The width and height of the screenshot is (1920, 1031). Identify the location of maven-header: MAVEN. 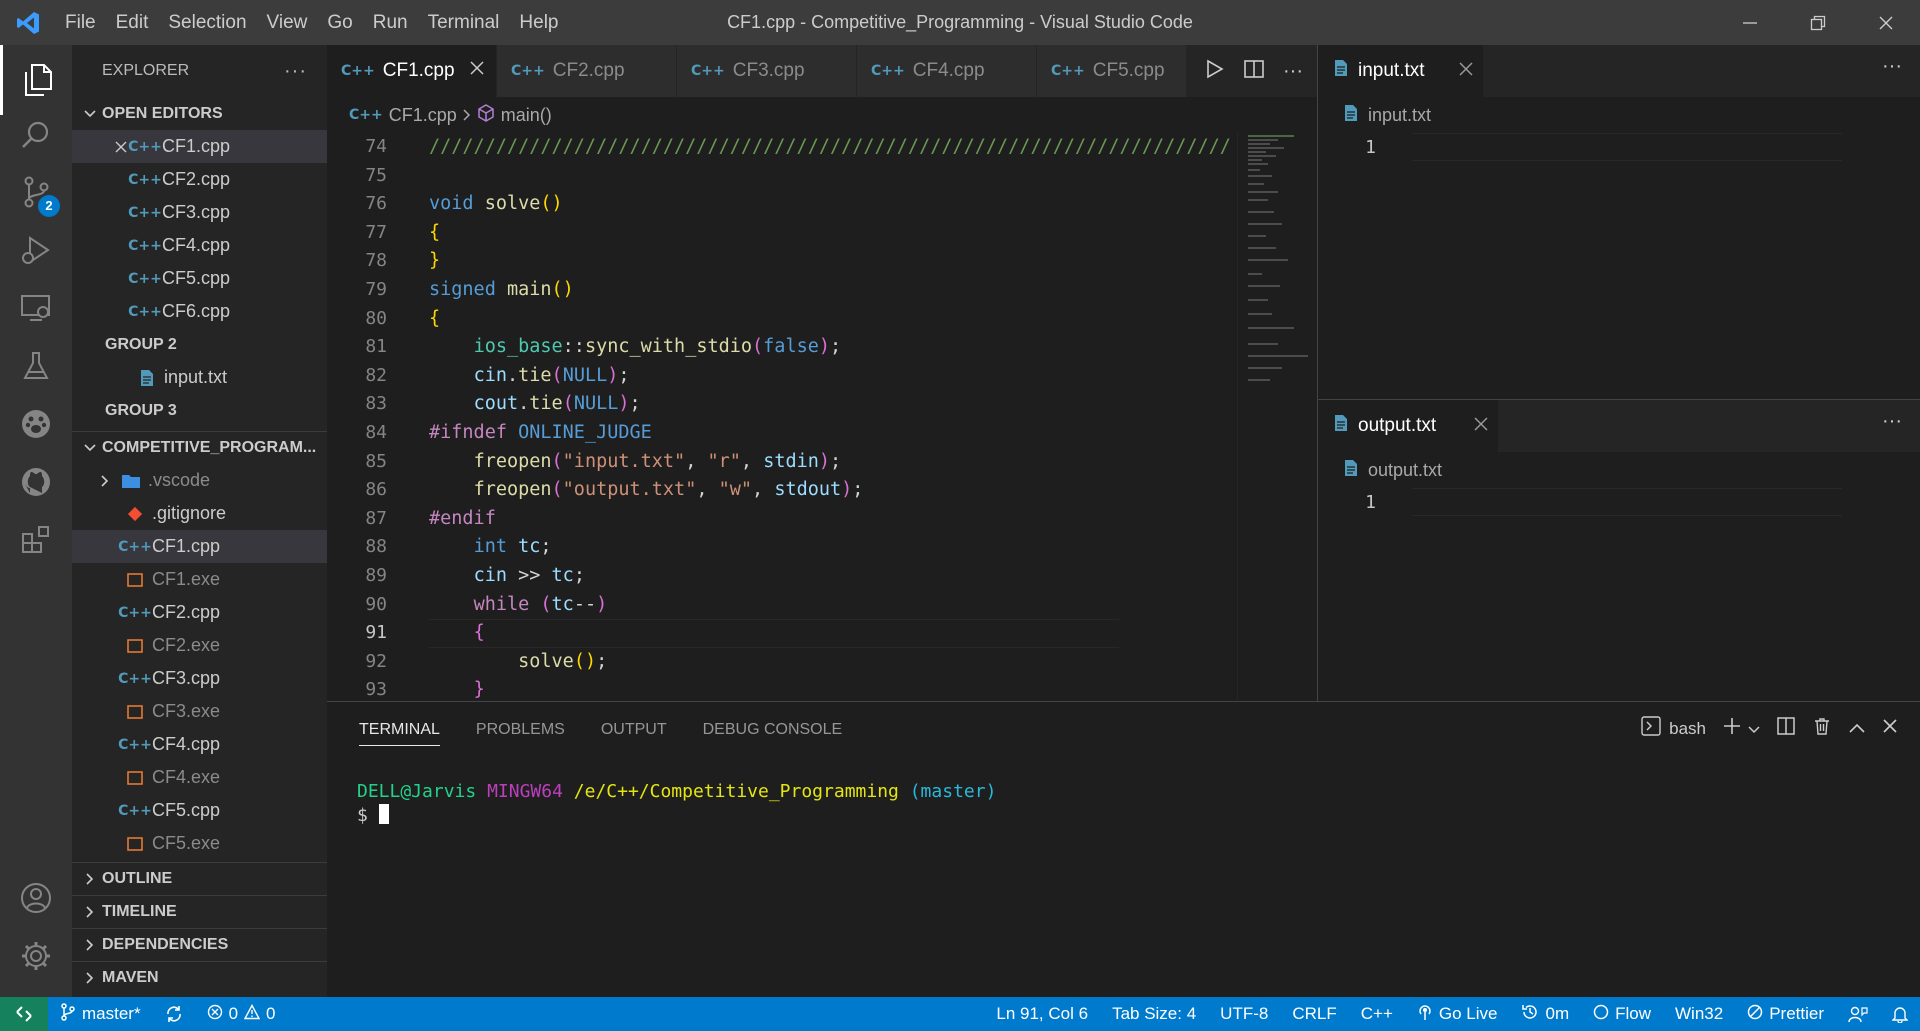
(199, 977).